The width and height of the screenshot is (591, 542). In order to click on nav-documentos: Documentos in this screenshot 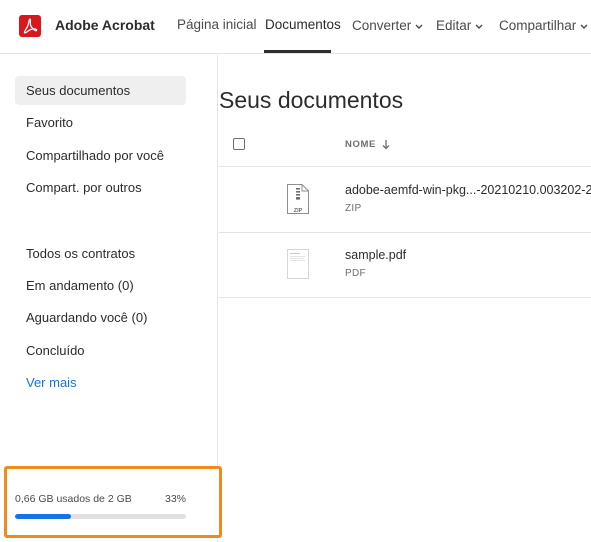, I will do `click(303, 24)`.